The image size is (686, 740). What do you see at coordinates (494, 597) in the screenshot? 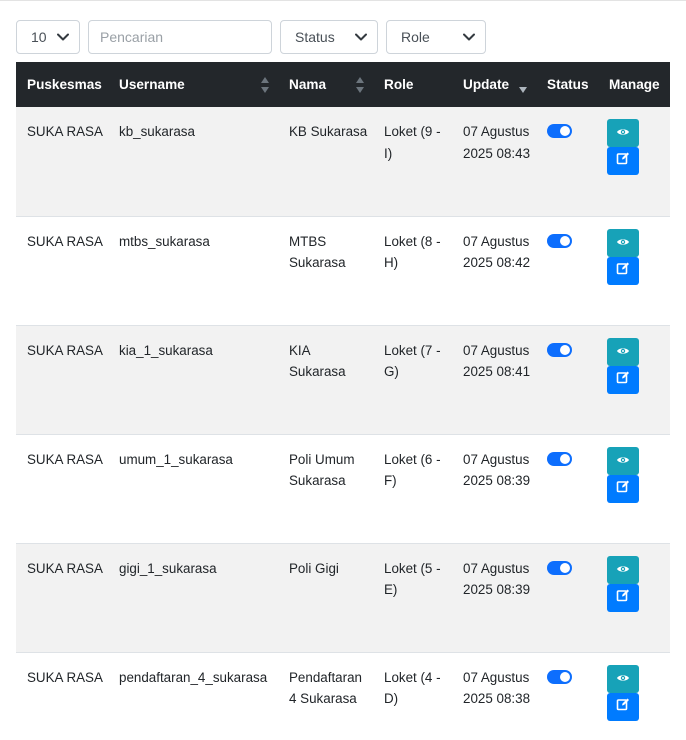
I see `cell-update: 07 Agustus 2025 08:39` at bounding box center [494, 597].